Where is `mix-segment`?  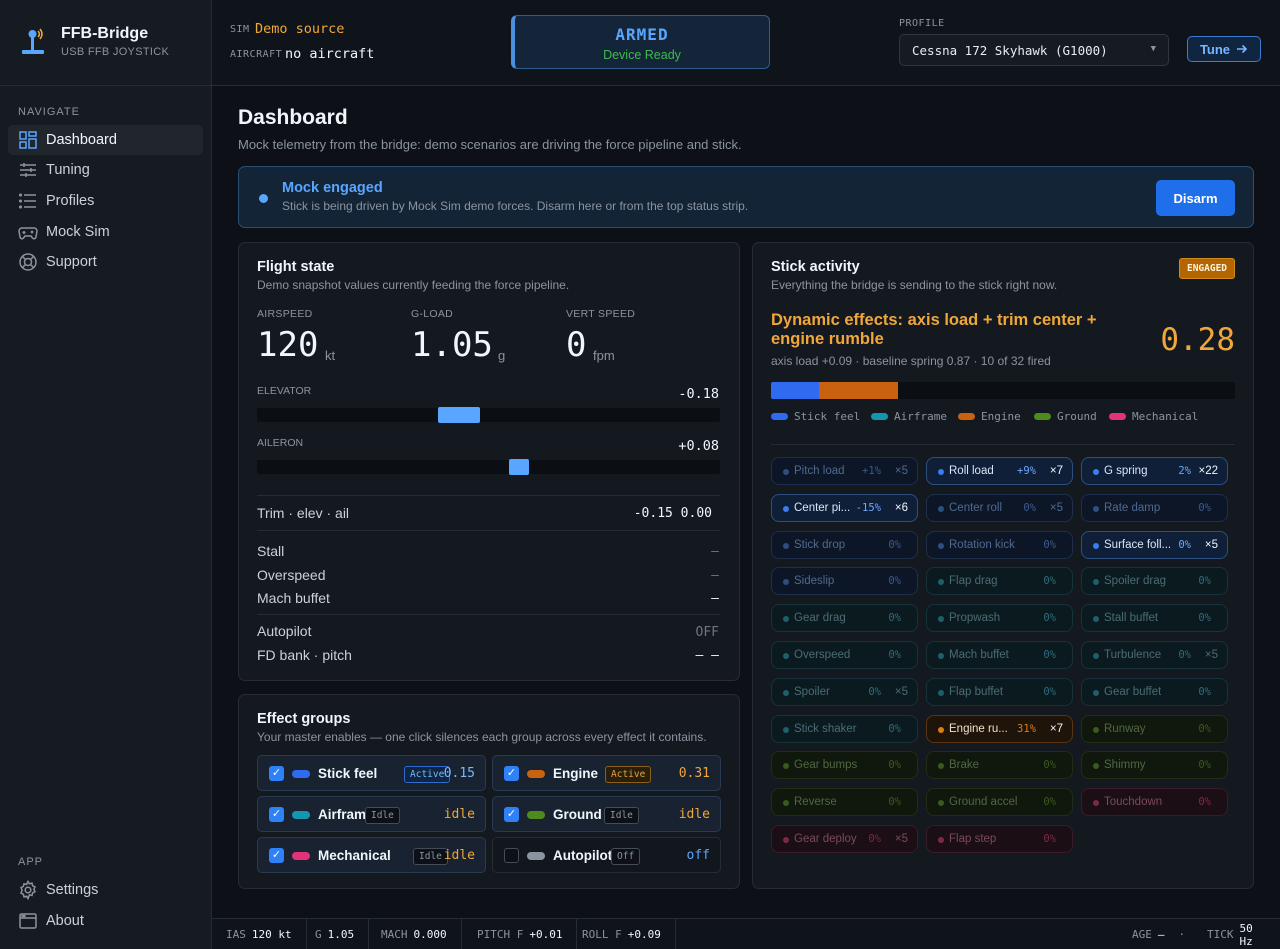
mix-segment is located at coordinates (859, 390).